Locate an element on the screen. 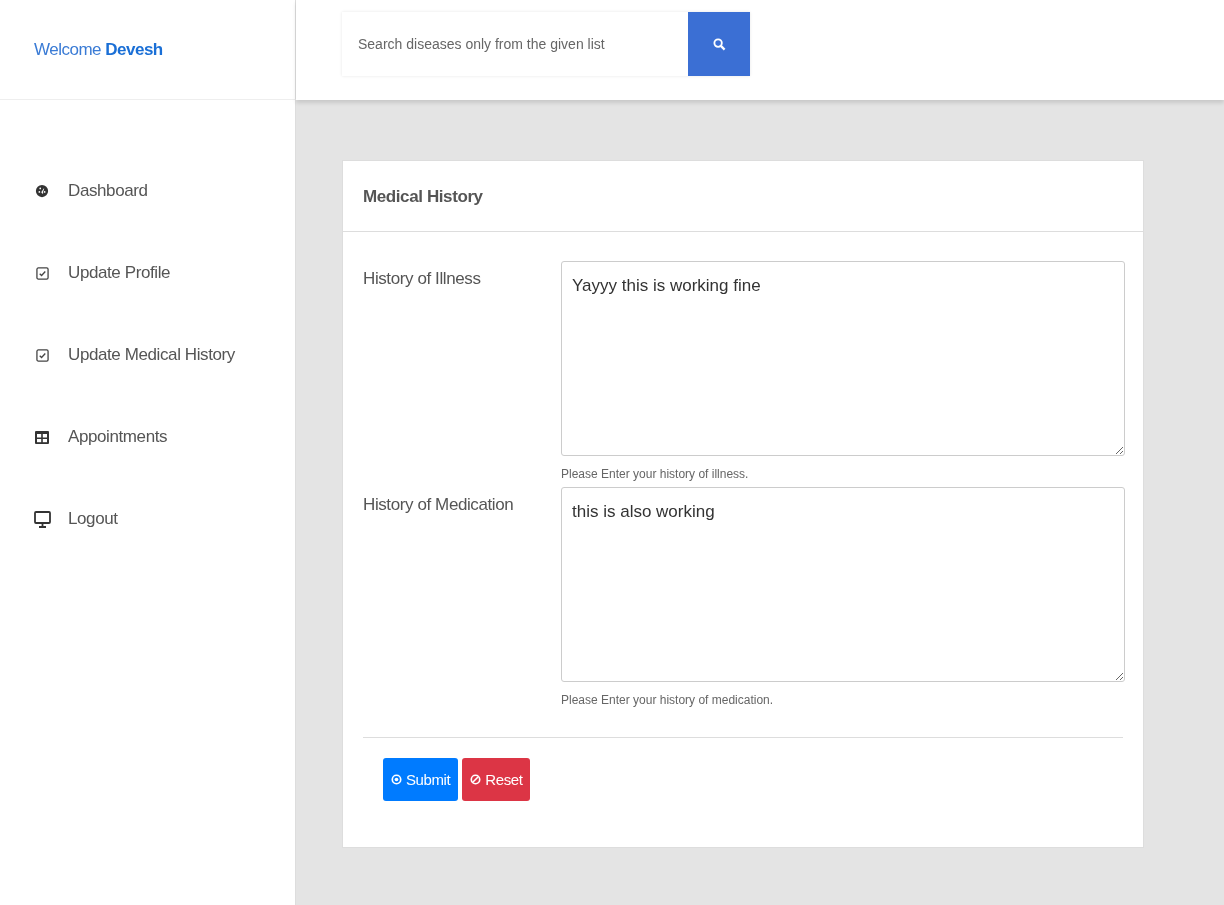 The height and width of the screenshot is (905, 1224). search-button is located at coordinates (719, 44).